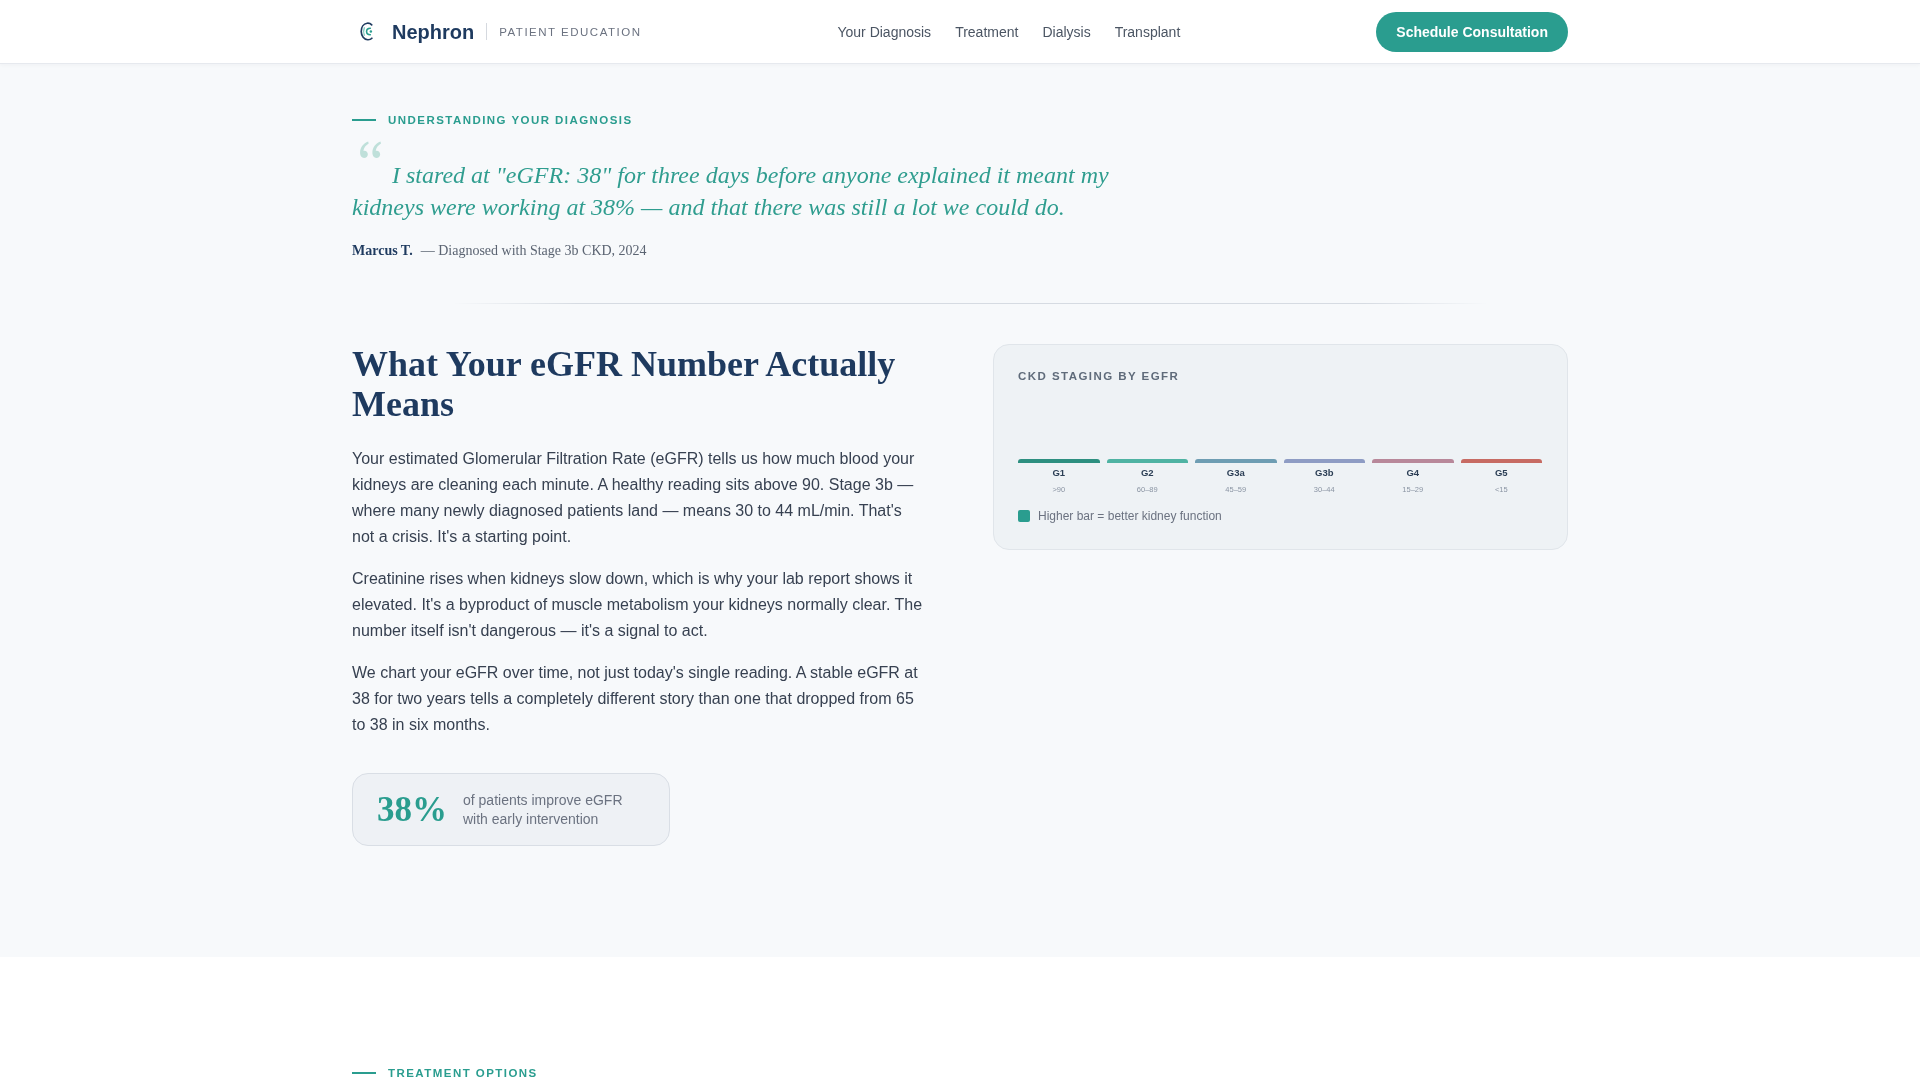 This screenshot has width=1920, height=1080. I want to click on author-note: — Diagnosed with Stage 3b CKD, 2024, so click(533, 251).